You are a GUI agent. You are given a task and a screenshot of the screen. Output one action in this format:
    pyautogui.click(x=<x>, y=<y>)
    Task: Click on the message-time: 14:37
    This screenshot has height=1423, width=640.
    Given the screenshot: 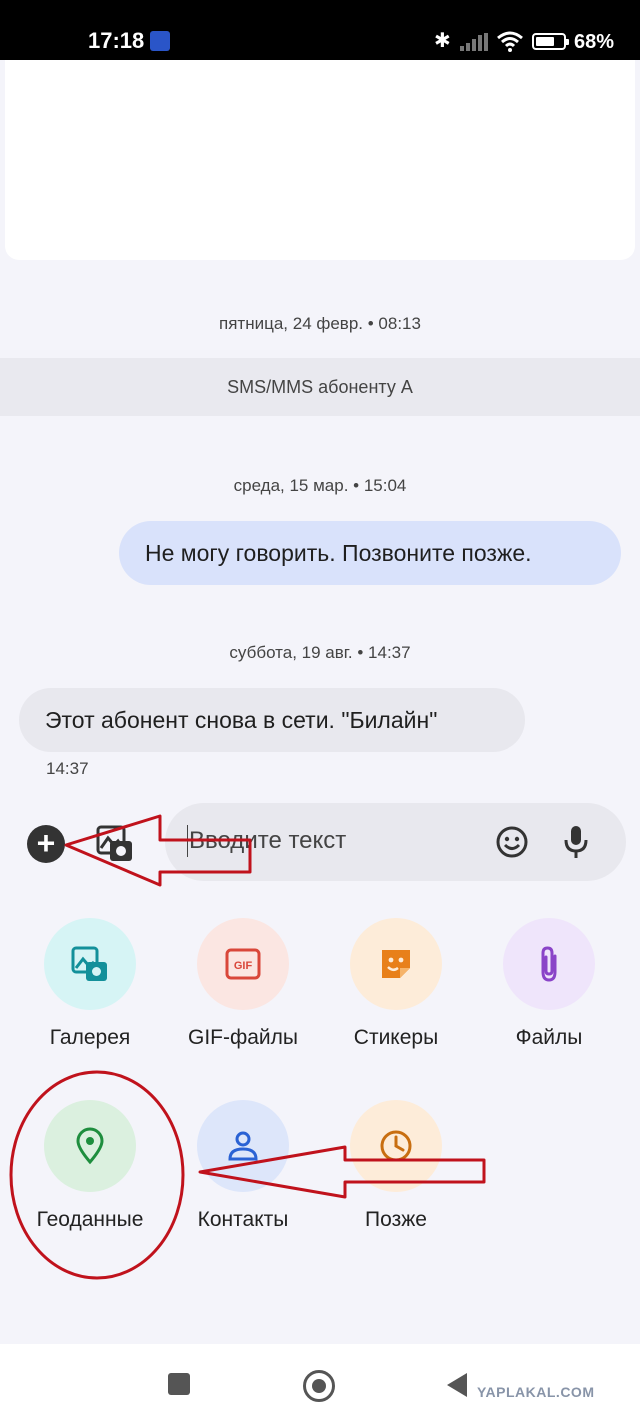 What is the action you would take?
    pyautogui.click(x=67, y=768)
    